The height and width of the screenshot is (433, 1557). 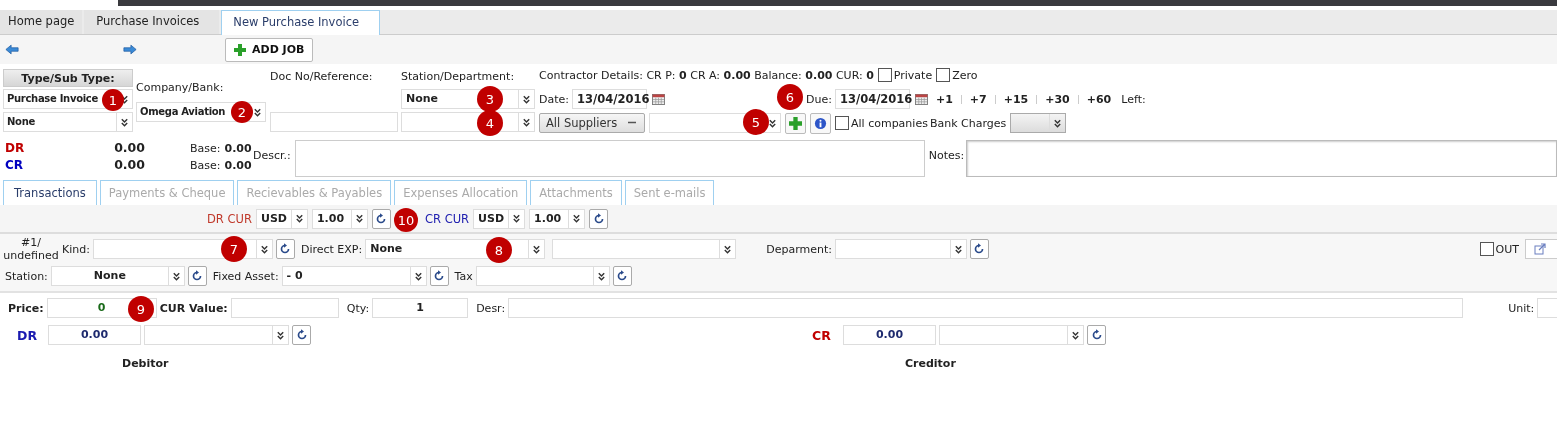 I want to click on currency-label: CR CUR, so click(x=447, y=218).